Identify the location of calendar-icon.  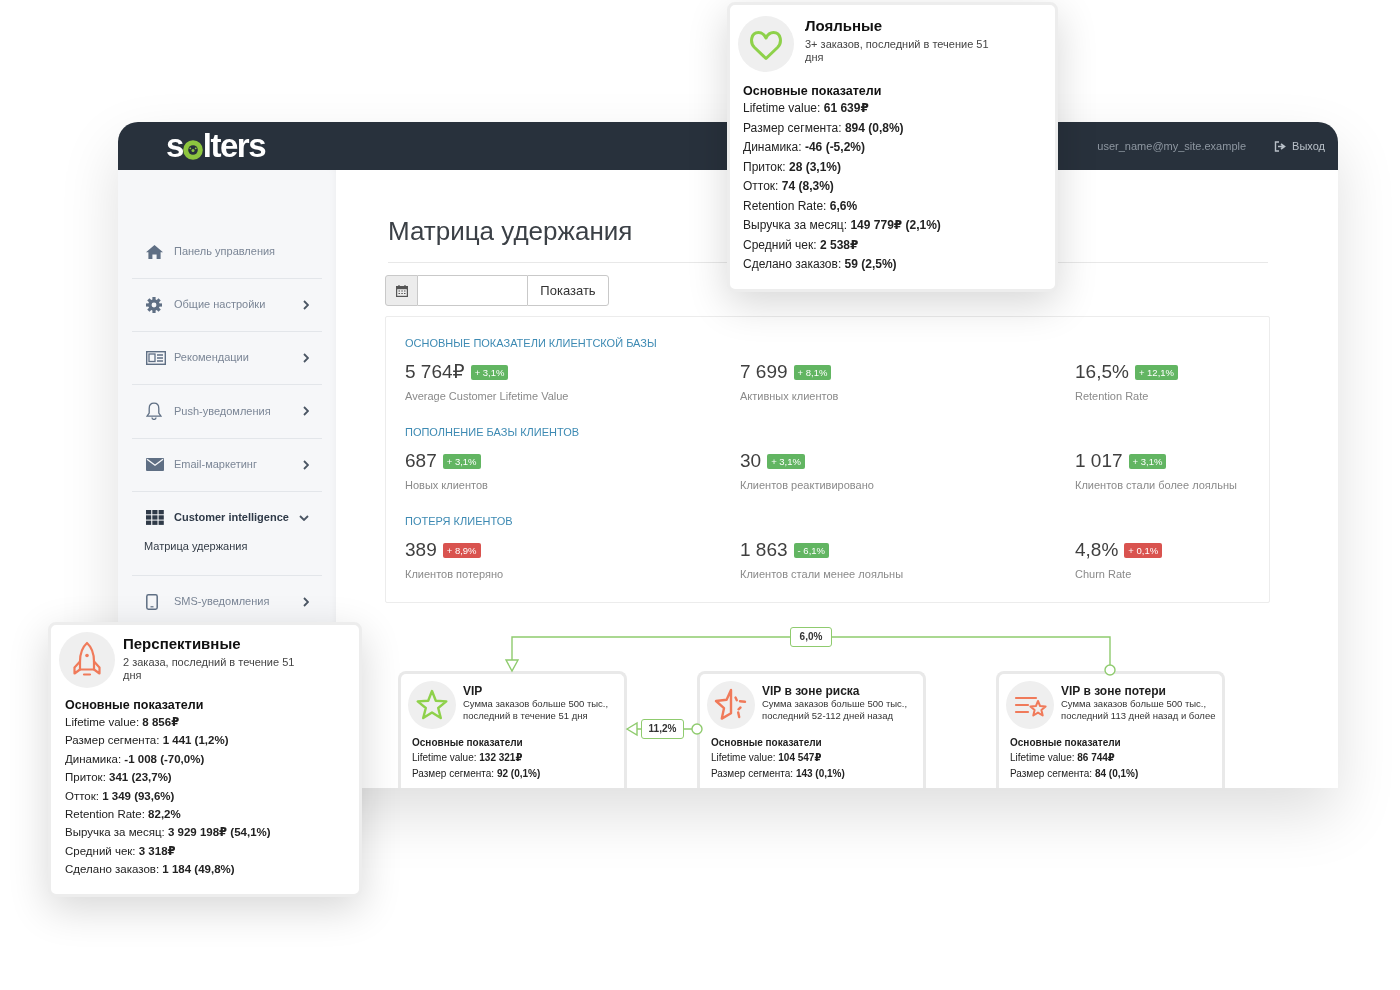
(401, 290).